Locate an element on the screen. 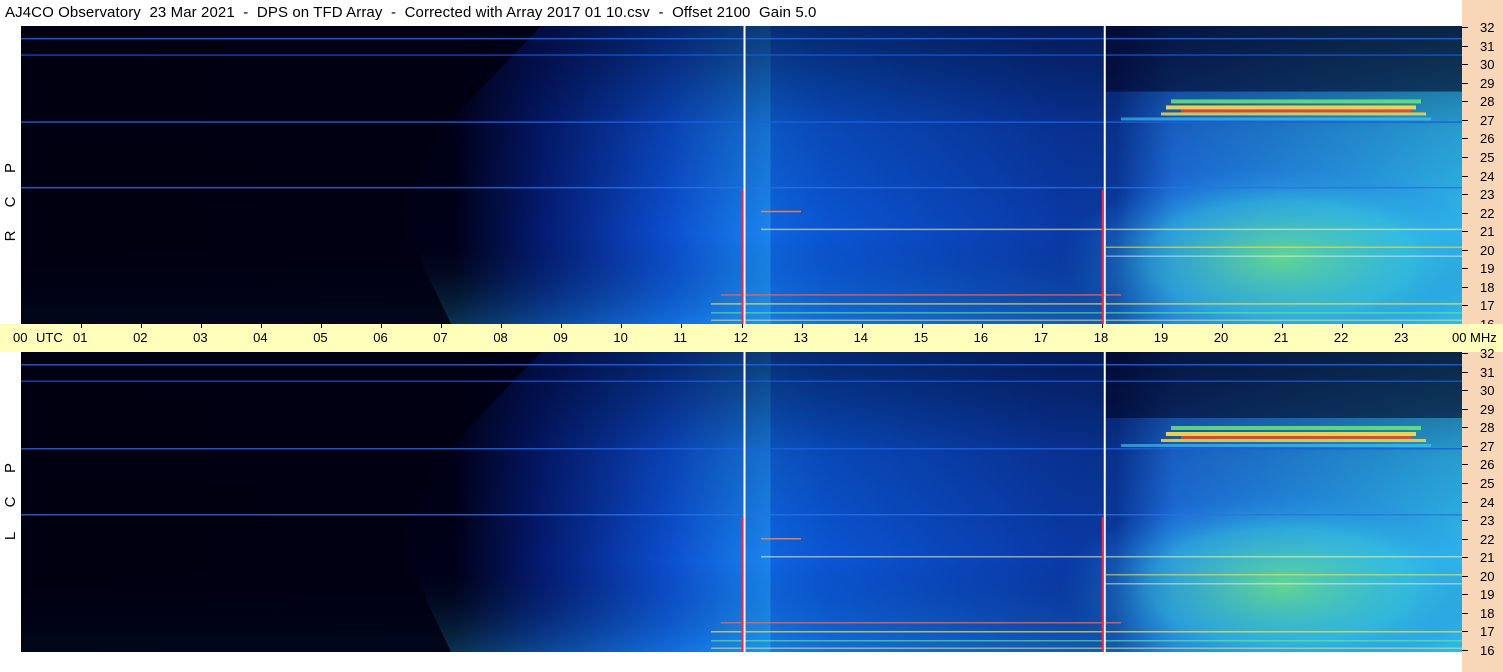 This screenshot has height=672, width=1503. mhz-label-23: 23 is located at coordinates (1487, 195).